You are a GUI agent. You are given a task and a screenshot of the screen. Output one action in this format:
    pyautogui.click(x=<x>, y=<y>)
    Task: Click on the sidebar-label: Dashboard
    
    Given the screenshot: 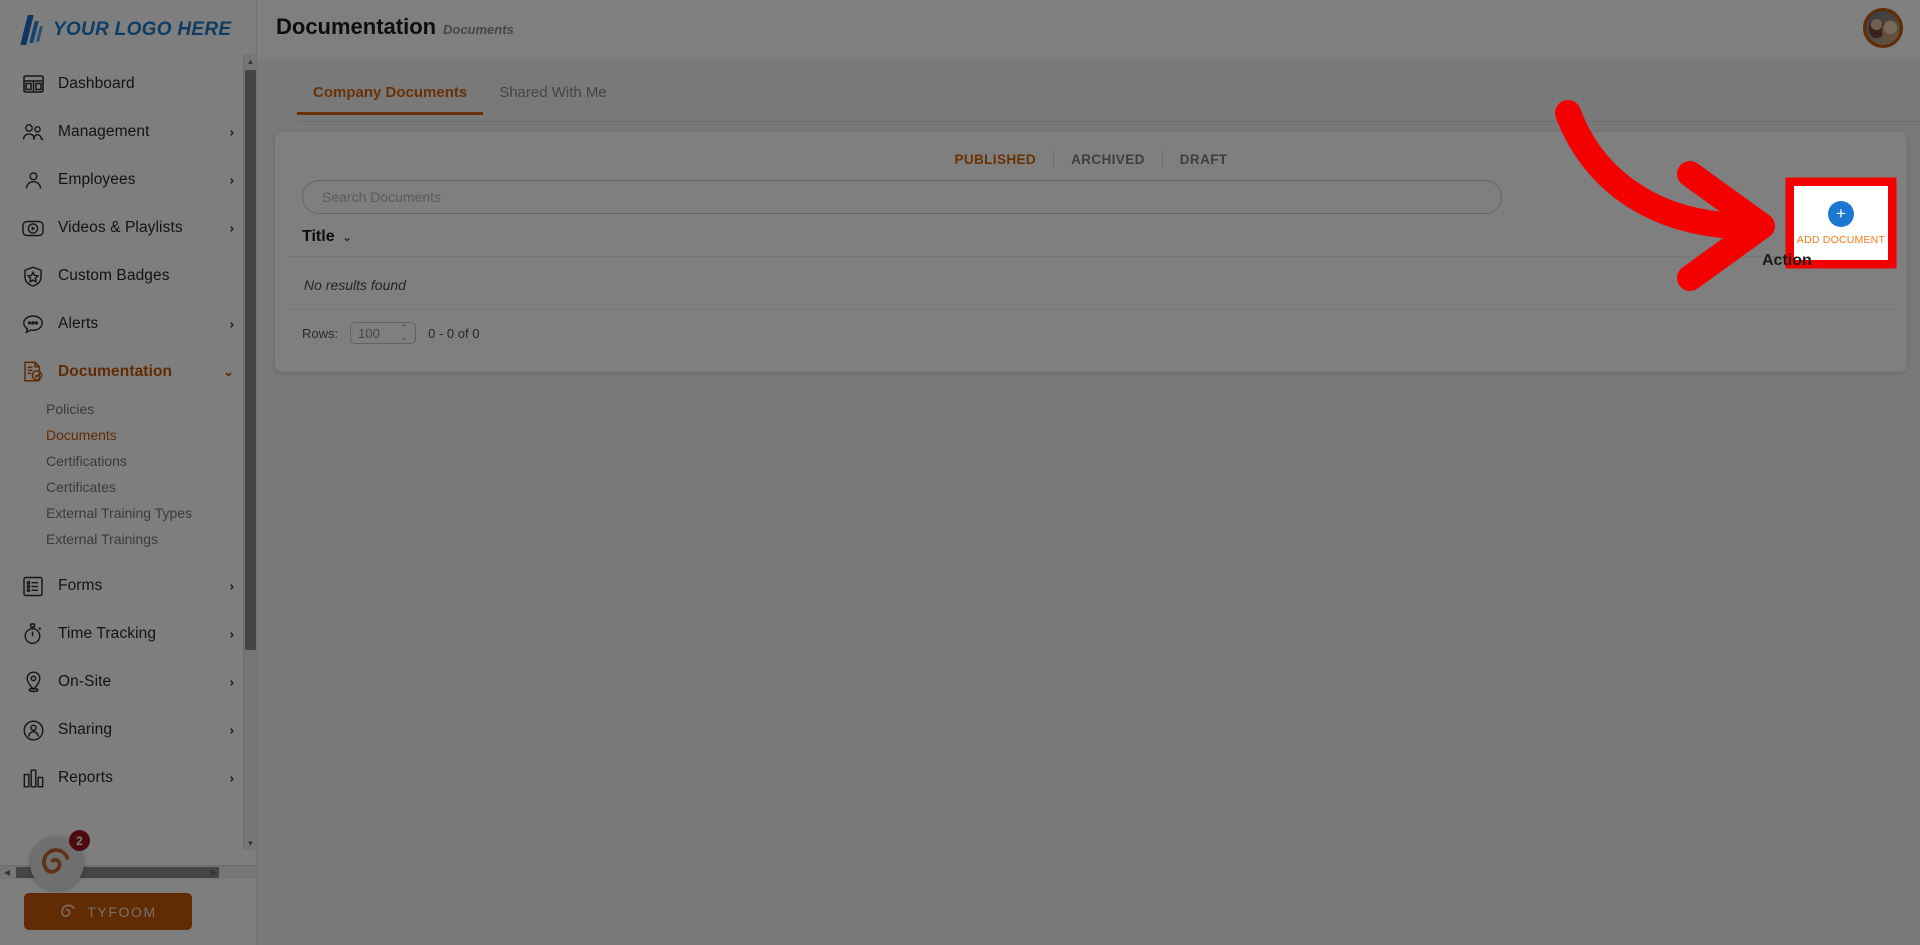 What is the action you would take?
    pyautogui.click(x=96, y=83)
    